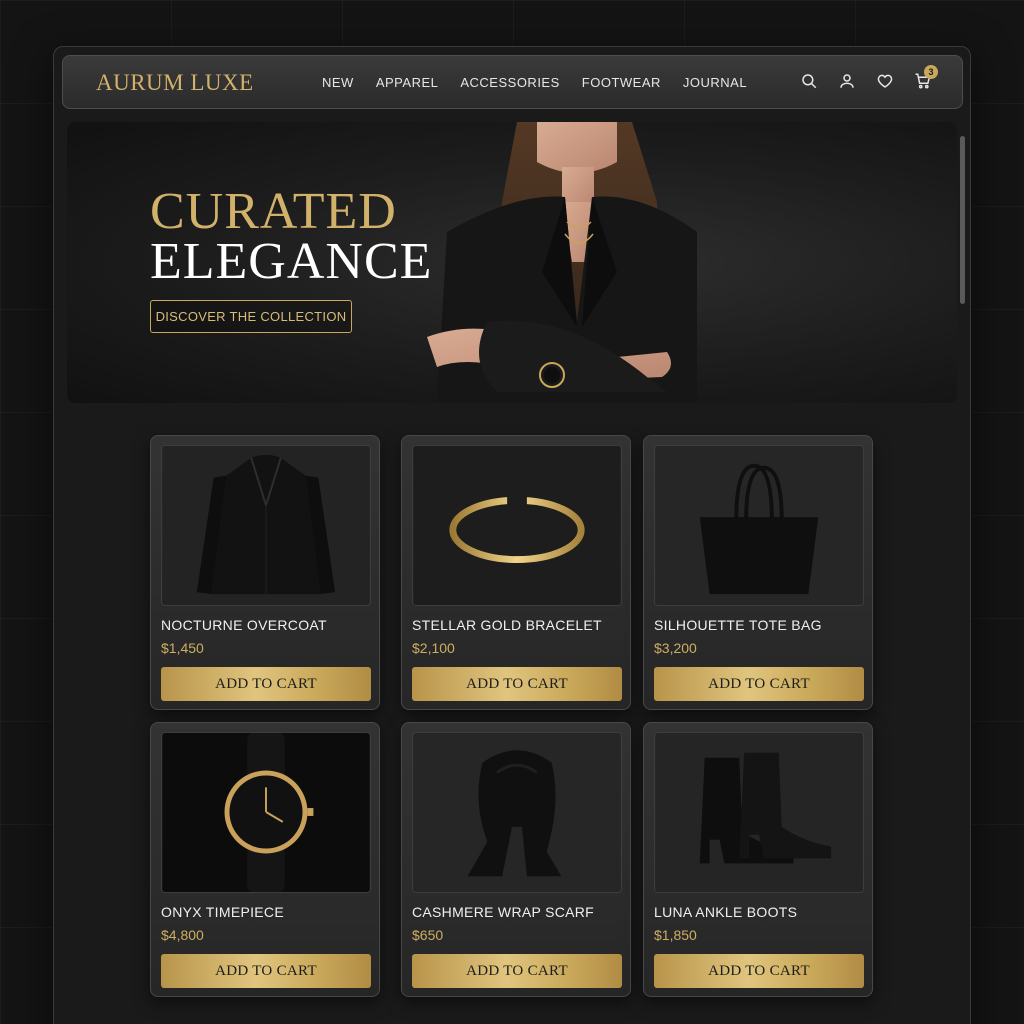  I want to click on cart-count-badge: 3, so click(931, 72).